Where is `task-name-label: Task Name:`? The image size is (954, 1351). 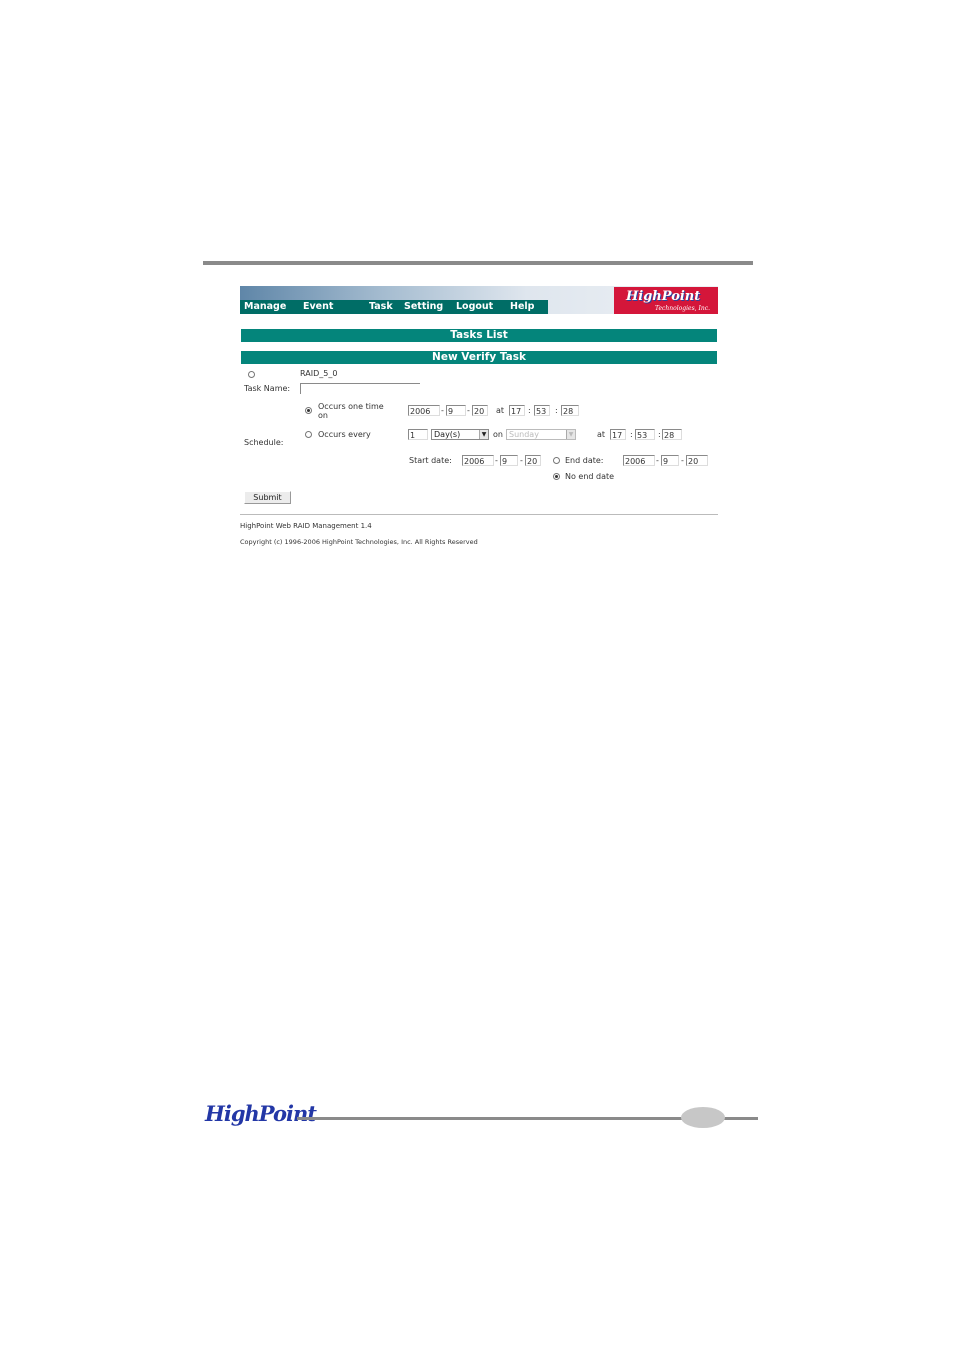
task-name-label: Task Name: is located at coordinates (267, 388).